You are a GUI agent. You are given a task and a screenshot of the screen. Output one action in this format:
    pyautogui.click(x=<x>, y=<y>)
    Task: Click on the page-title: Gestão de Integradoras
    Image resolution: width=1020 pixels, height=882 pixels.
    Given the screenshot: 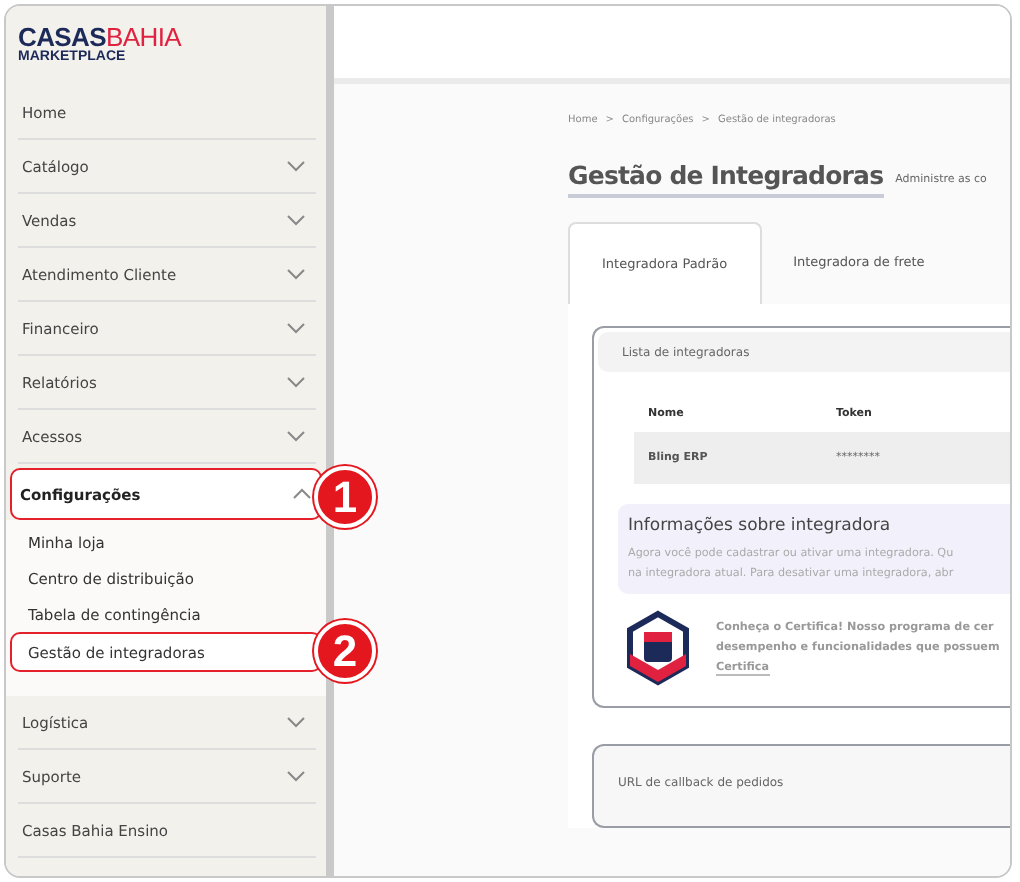 What is the action you would take?
    pyautogui.click(x=726, y=179)
    